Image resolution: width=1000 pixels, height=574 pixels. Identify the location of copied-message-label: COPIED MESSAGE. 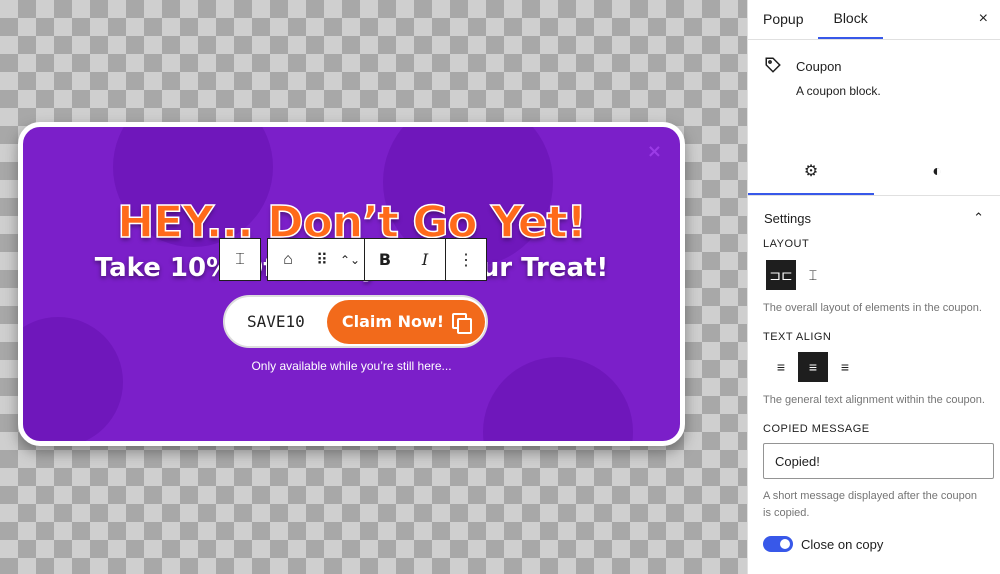
(816, 429).